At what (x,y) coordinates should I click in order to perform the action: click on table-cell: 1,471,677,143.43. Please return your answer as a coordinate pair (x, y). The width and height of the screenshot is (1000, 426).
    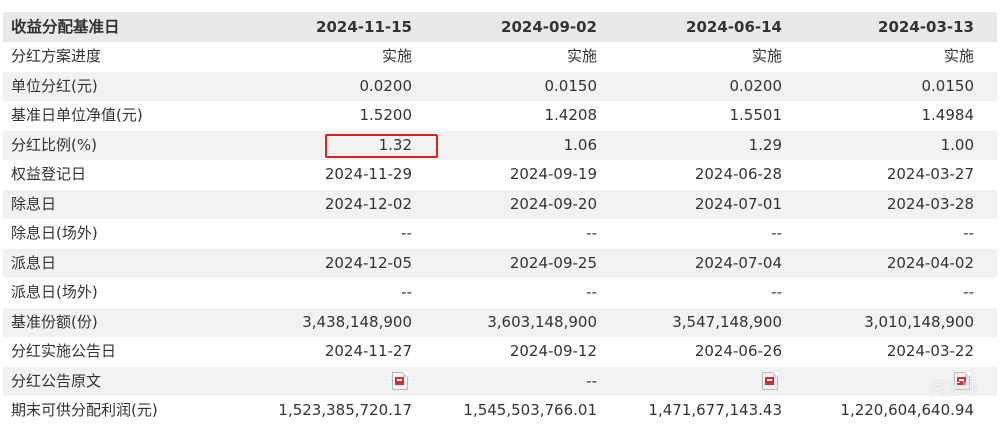
    Looking at the image, I should click on (715, 410).